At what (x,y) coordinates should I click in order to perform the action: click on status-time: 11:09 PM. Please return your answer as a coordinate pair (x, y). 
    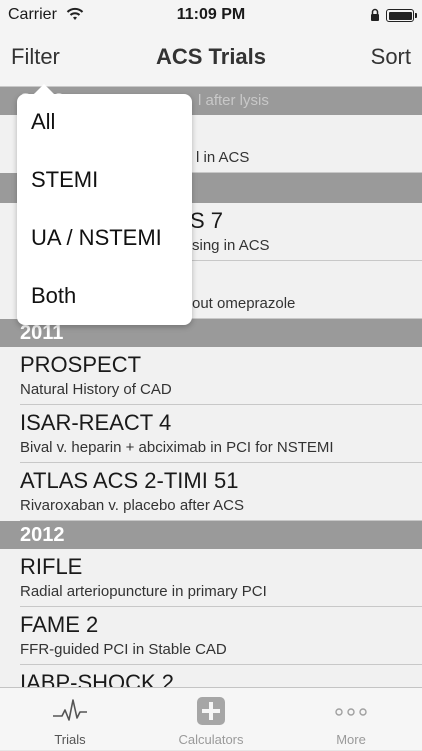
    Looking at the image, I should click on (211, 14).